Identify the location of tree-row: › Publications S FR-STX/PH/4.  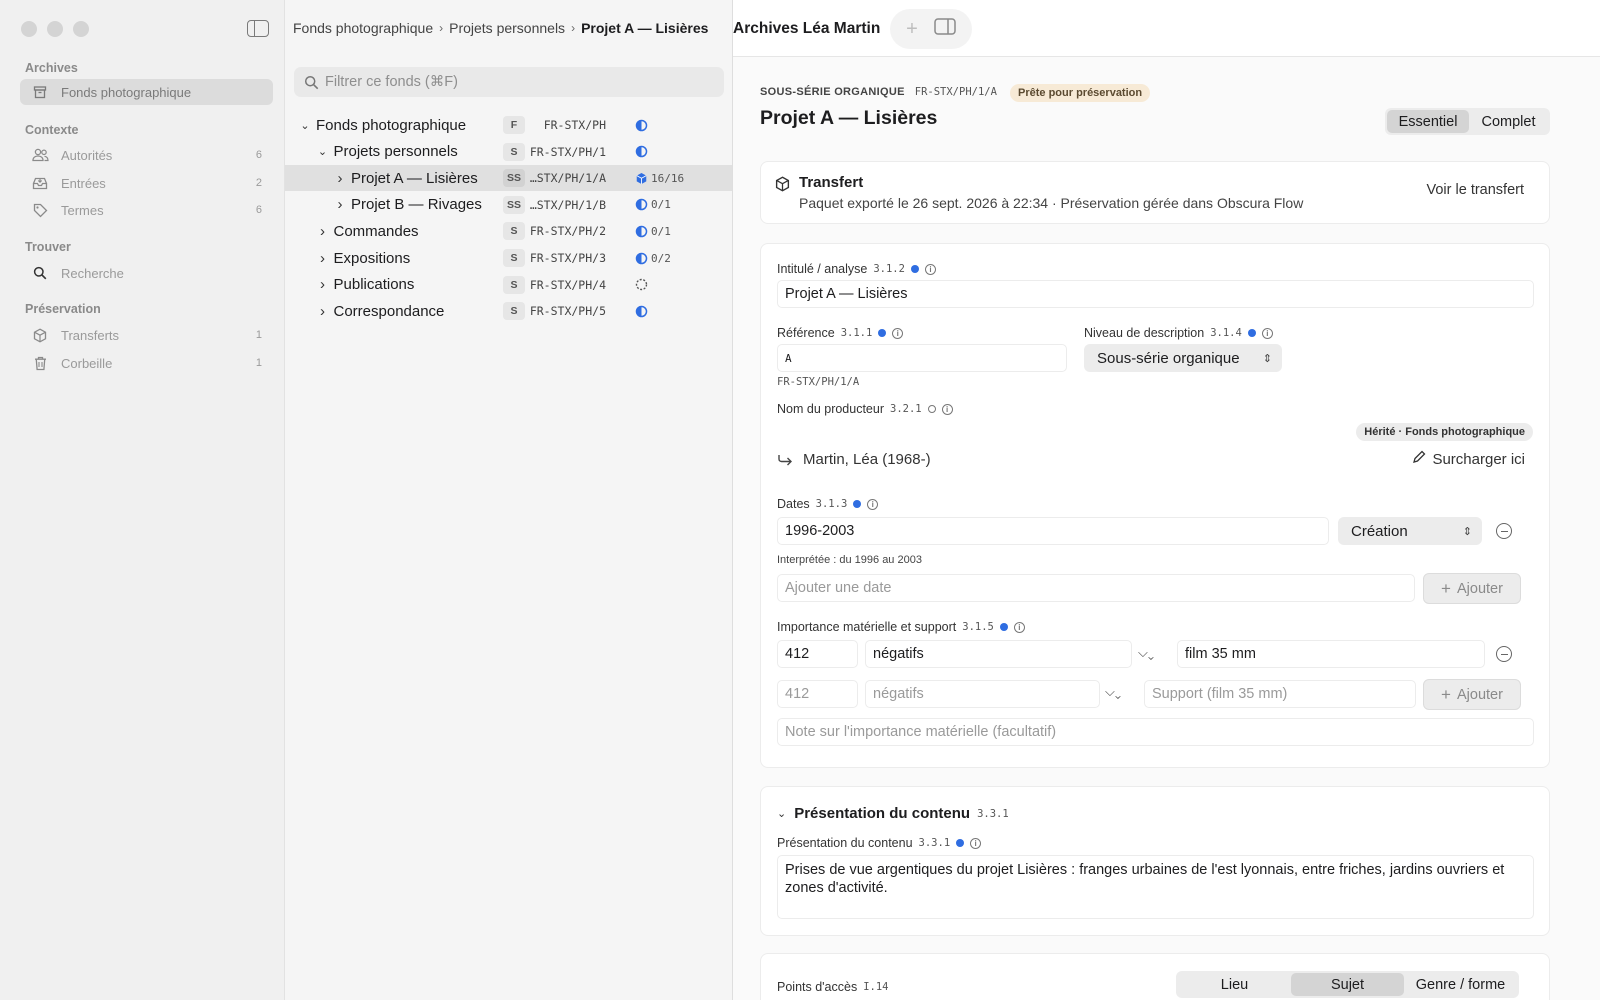
(508, 285).